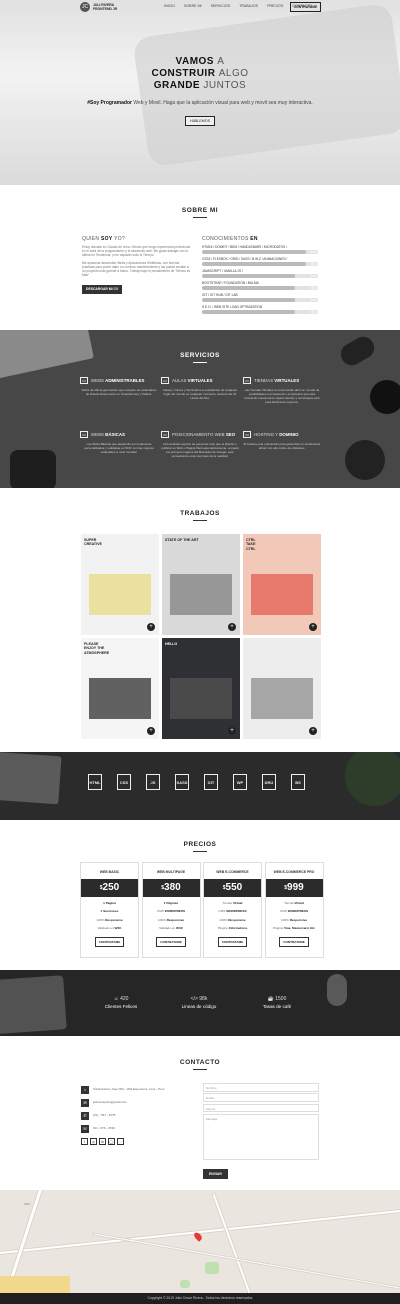 The image size is (400, 1304). What do you see at coordinates (200, 121) in the screenshot?
I see `hero-cta-button: HÁBLEMOS` at bounding box center [200, 121].